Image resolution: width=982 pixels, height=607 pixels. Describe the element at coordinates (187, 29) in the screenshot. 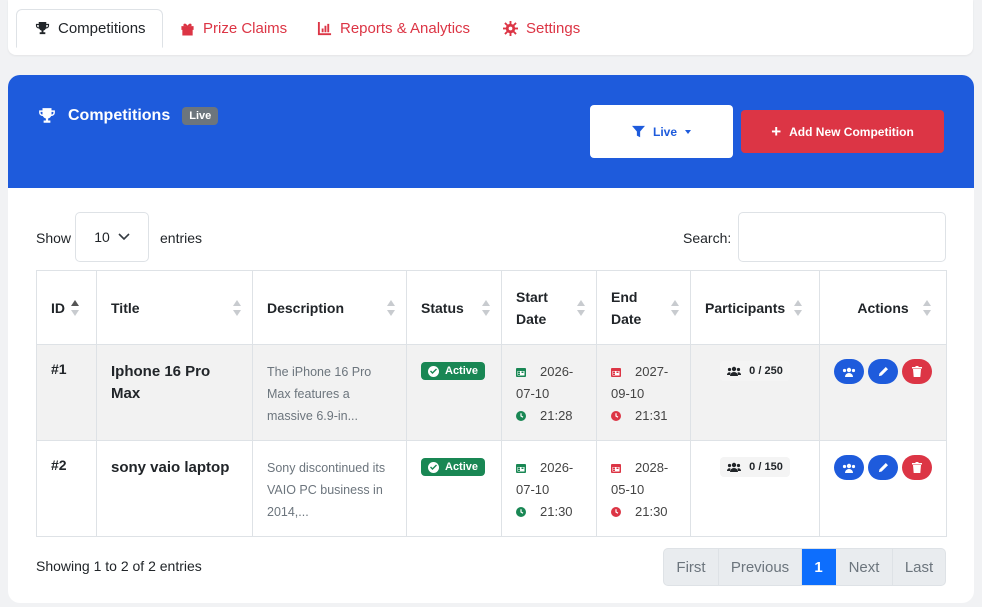

I see `gift-icon` at that location.